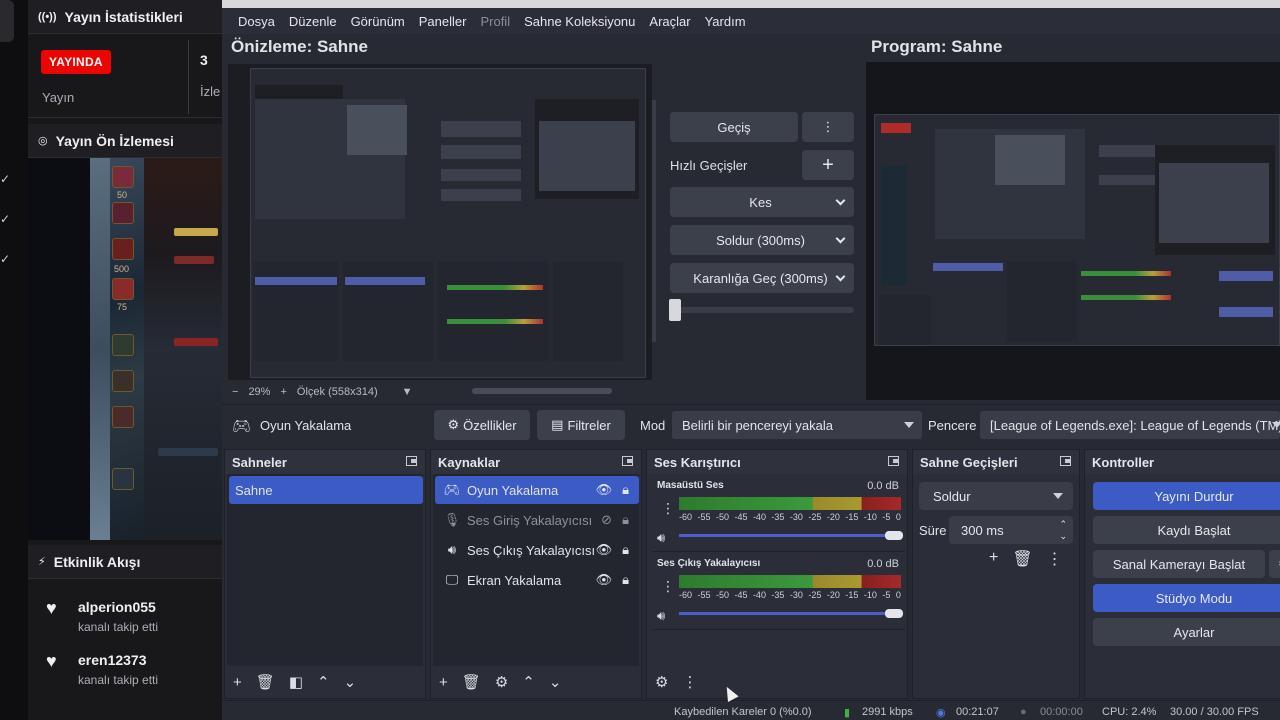 This screenshot has width=1280, height=720. Describe the element at coordinates (325, 462) in the screenshot. I see `scenes-dock-header: Sahneler` at that location.